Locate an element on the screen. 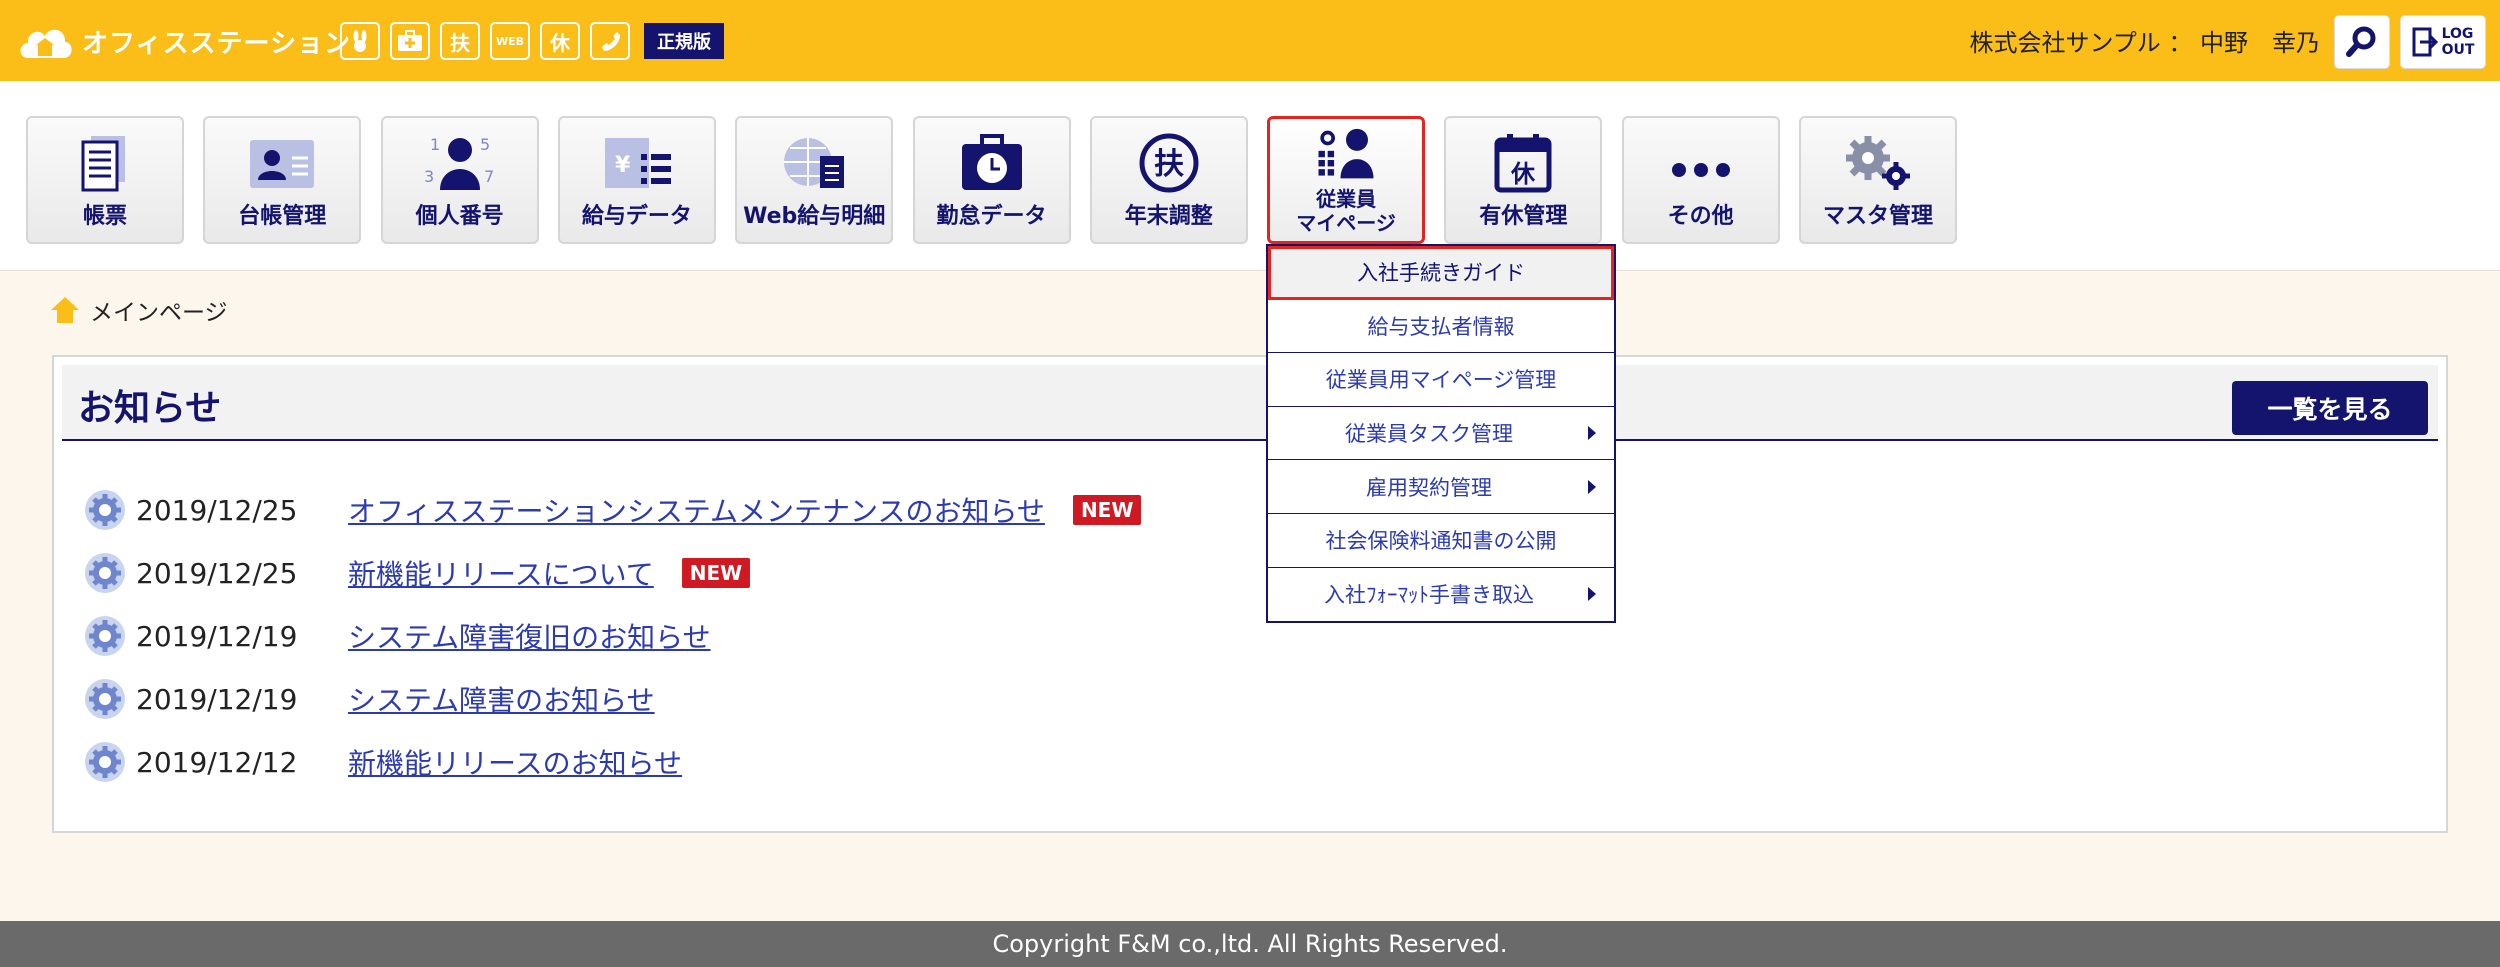  nav-item-ledger: 台帳管理 is located at coordinates (282, 180).